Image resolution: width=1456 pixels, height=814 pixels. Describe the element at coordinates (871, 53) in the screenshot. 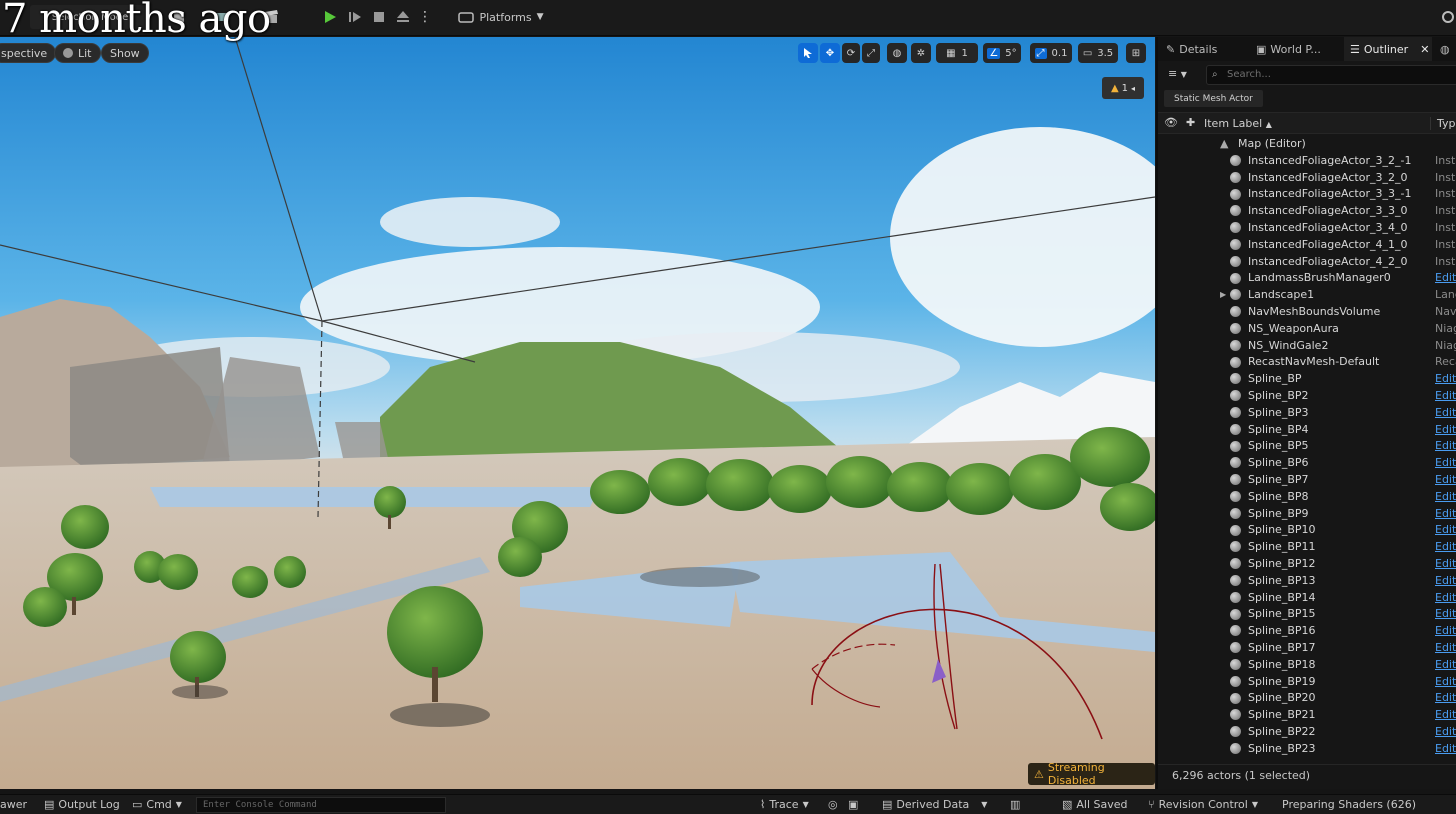

I see `scale-tool-button: ⤢` at that location.